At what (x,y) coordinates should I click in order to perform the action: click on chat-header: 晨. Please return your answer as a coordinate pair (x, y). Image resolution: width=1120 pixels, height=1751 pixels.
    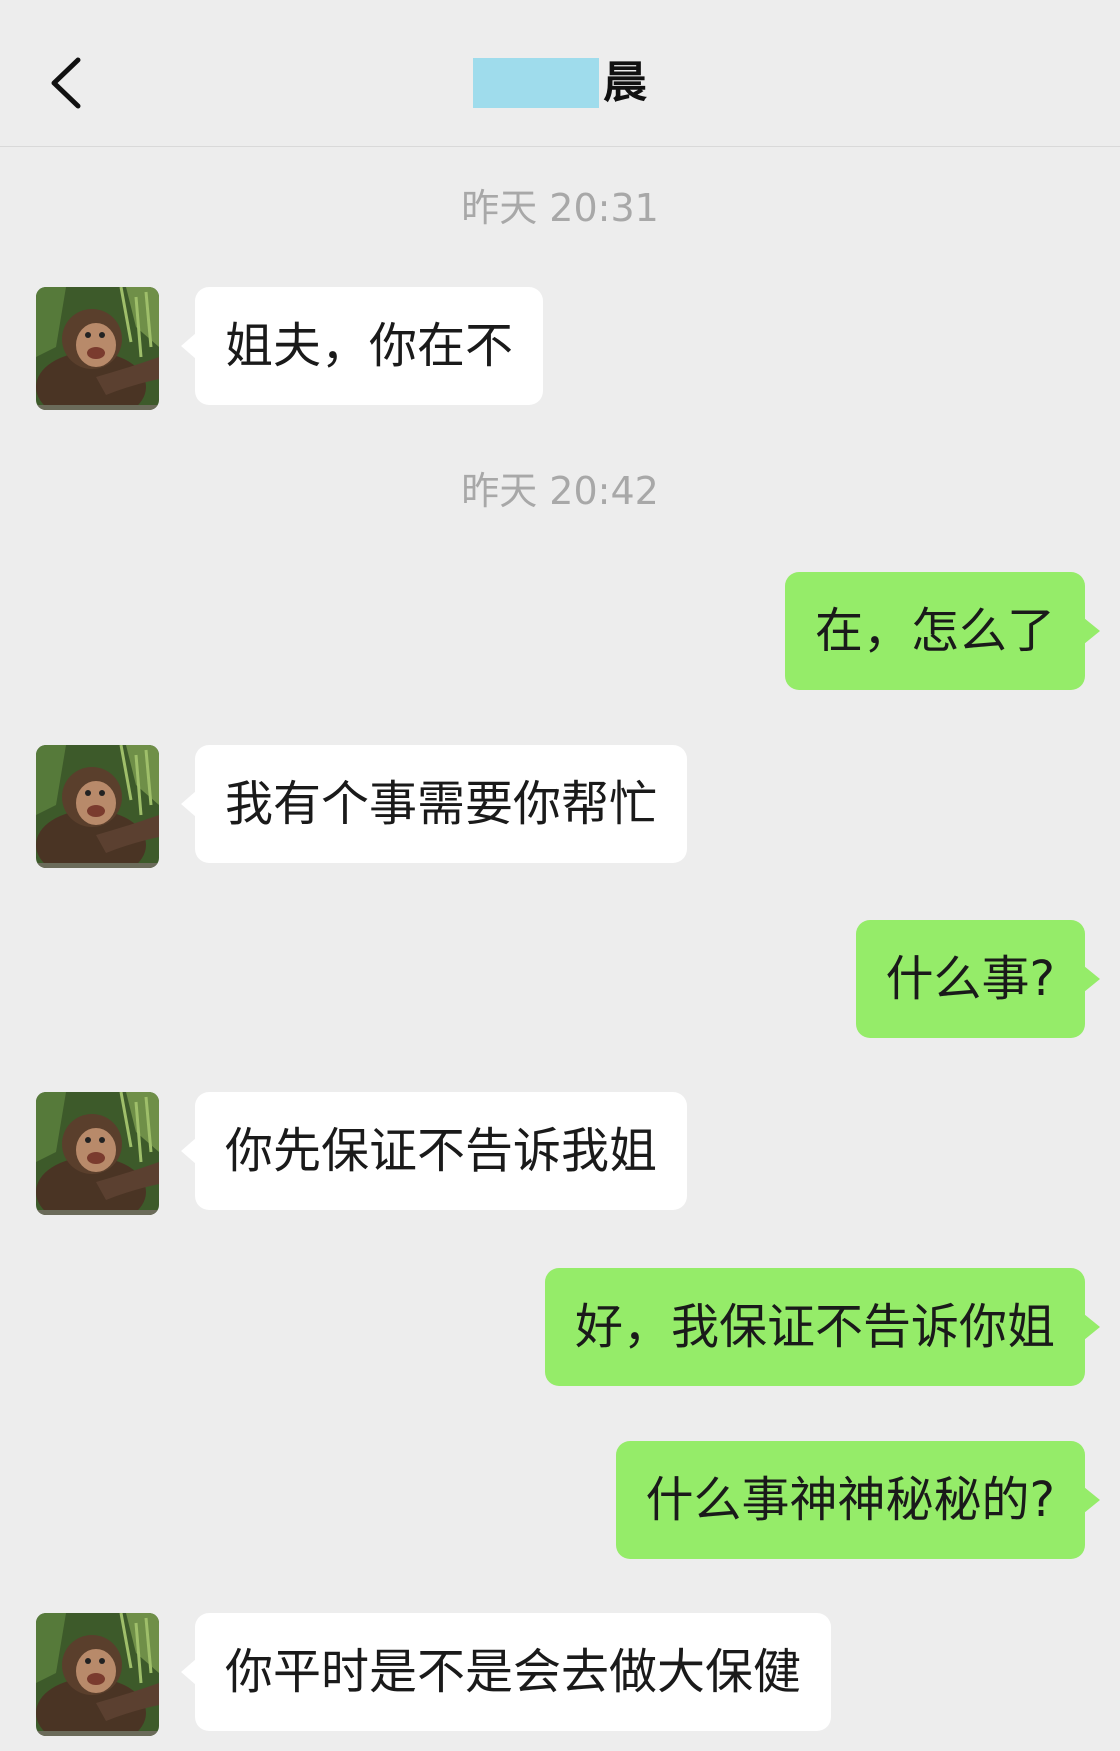
    Looking at the image, I should click on (560, 73).